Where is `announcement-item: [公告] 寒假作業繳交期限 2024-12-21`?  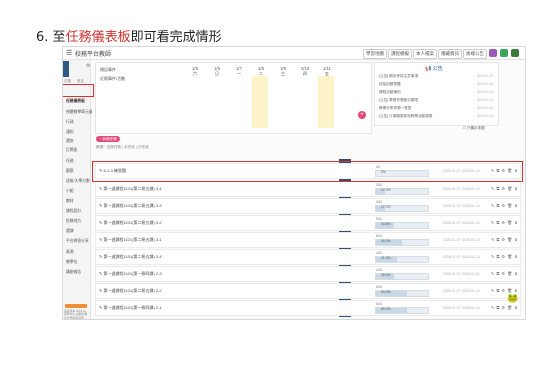
announcement-item: [公告] 寒假作業繳交期限 2024-12-21 is located at coordinates (436, 100).